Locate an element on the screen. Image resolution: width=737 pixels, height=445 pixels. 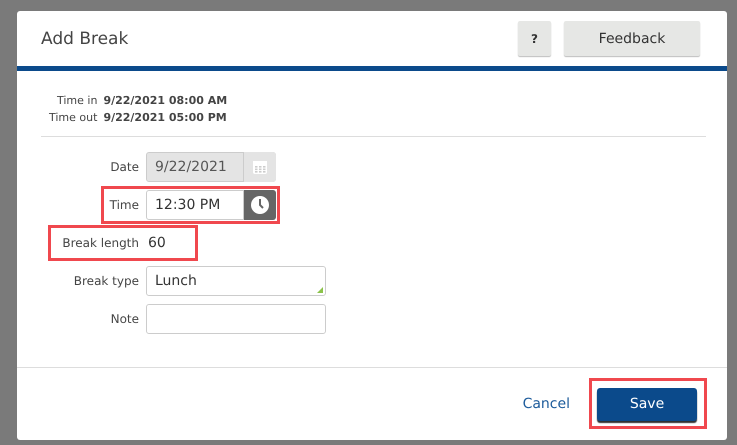
summary-label: Time in is located at coordinates (77, 100).